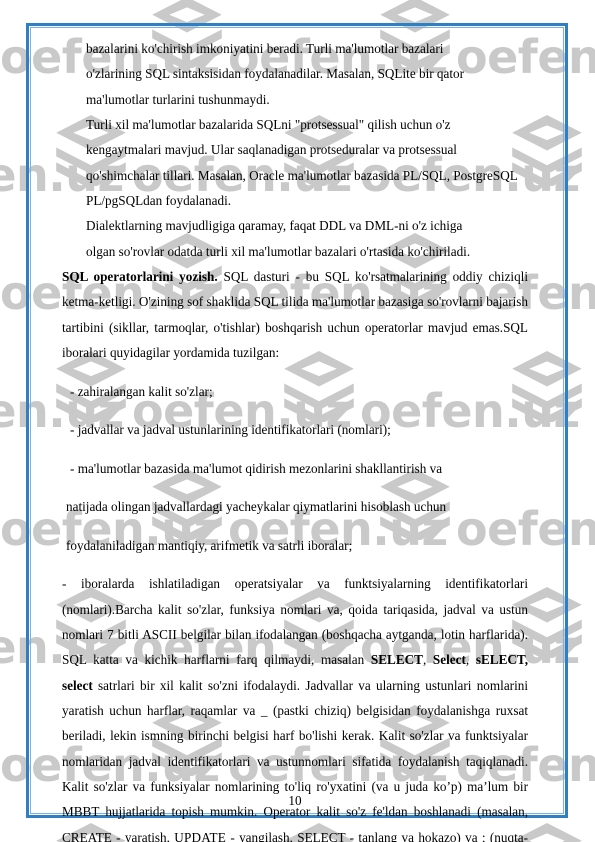  I want to click on paragraph-1-line-3: ma'lumotlar turlarini tushunmaydi., so click(178, 99).